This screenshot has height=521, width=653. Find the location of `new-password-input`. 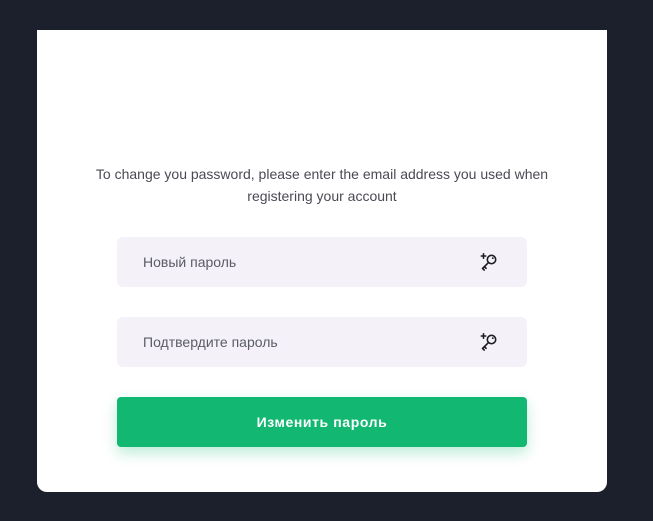

new-password-input is located at coordinates (322, 262).